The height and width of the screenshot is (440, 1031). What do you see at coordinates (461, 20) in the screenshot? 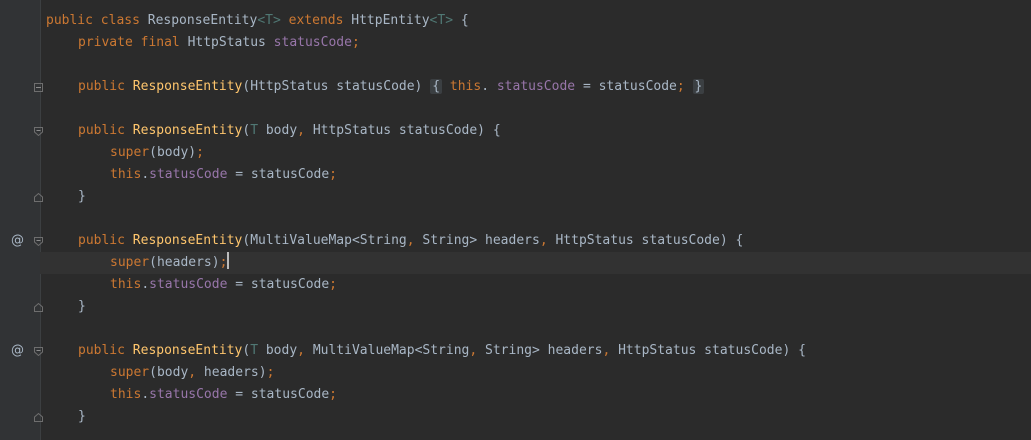
I see `code-token: {` at bounding box center [461, 20].